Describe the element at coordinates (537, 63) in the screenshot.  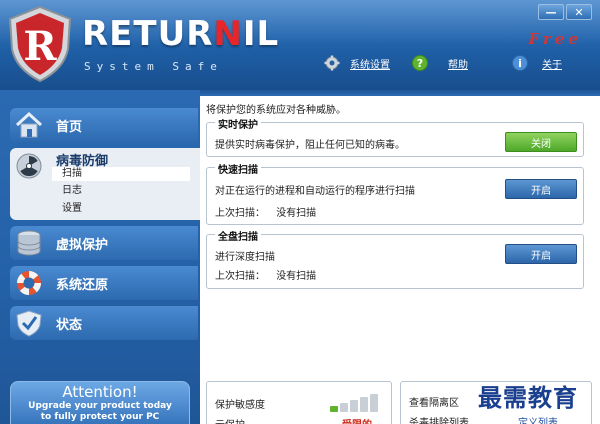
I see `about-link: i 关于` at that location.